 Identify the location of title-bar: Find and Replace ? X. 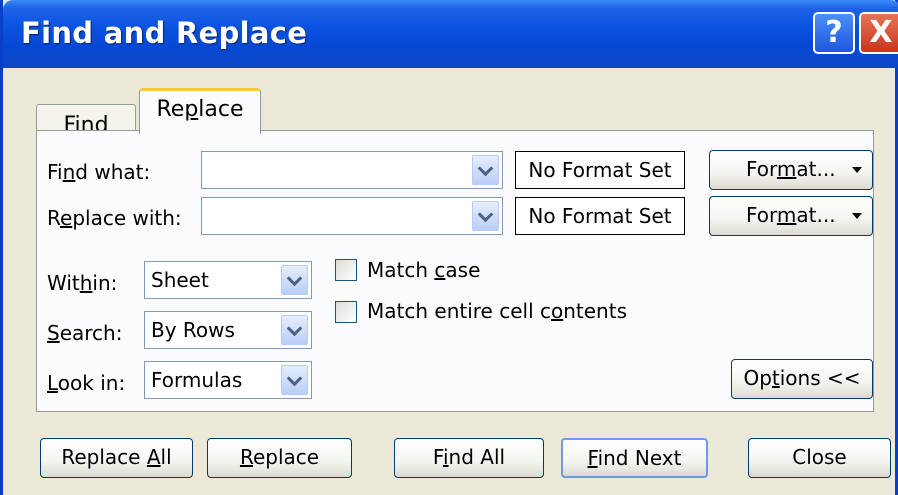
(450, 34).